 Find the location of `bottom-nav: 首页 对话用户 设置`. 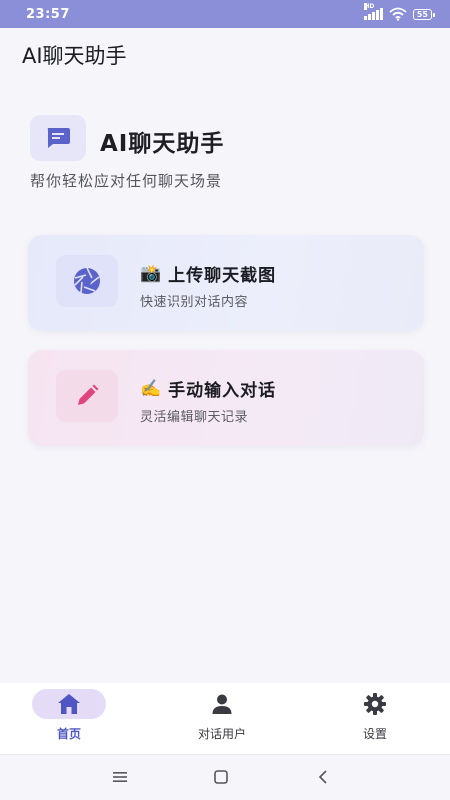

bottom-nav: 首页 对话用户 设置 is located at coordinates (225, 719).